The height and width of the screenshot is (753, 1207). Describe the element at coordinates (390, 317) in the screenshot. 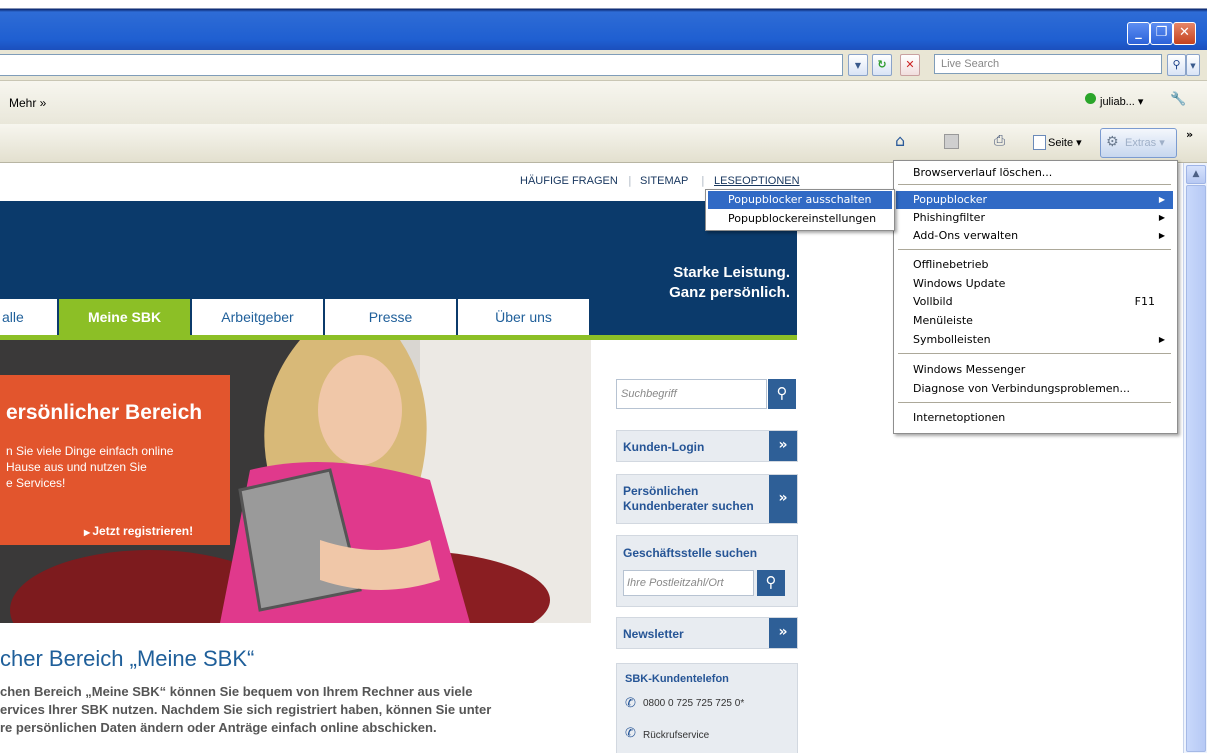

I see `nav-tab-presse: Presse` at that location.